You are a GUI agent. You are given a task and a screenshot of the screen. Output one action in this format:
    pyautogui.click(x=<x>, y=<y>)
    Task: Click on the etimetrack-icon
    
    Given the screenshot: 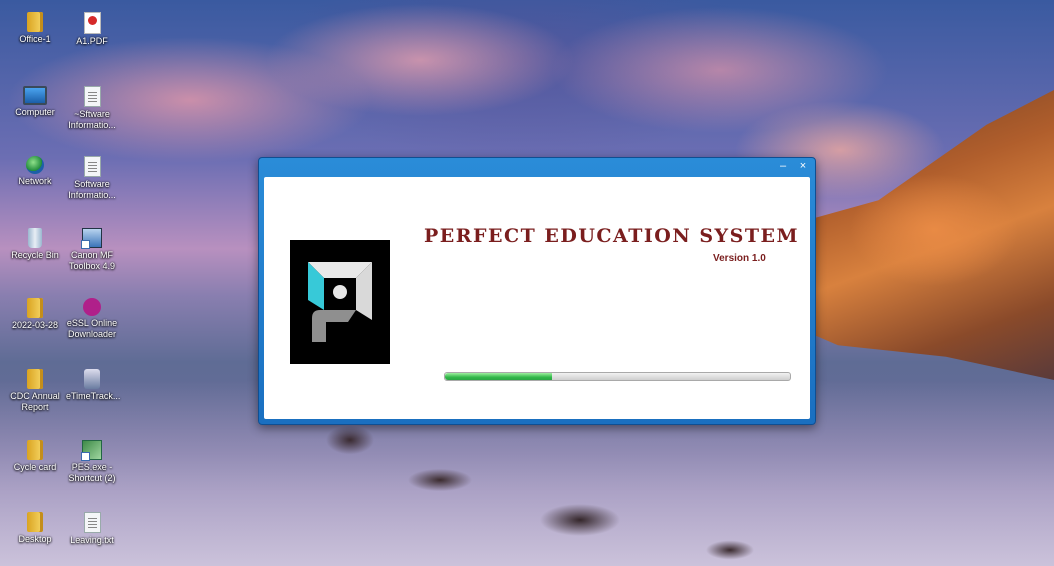 What is the action you would take?
    pyautogui.click(x=92, y=379)
    